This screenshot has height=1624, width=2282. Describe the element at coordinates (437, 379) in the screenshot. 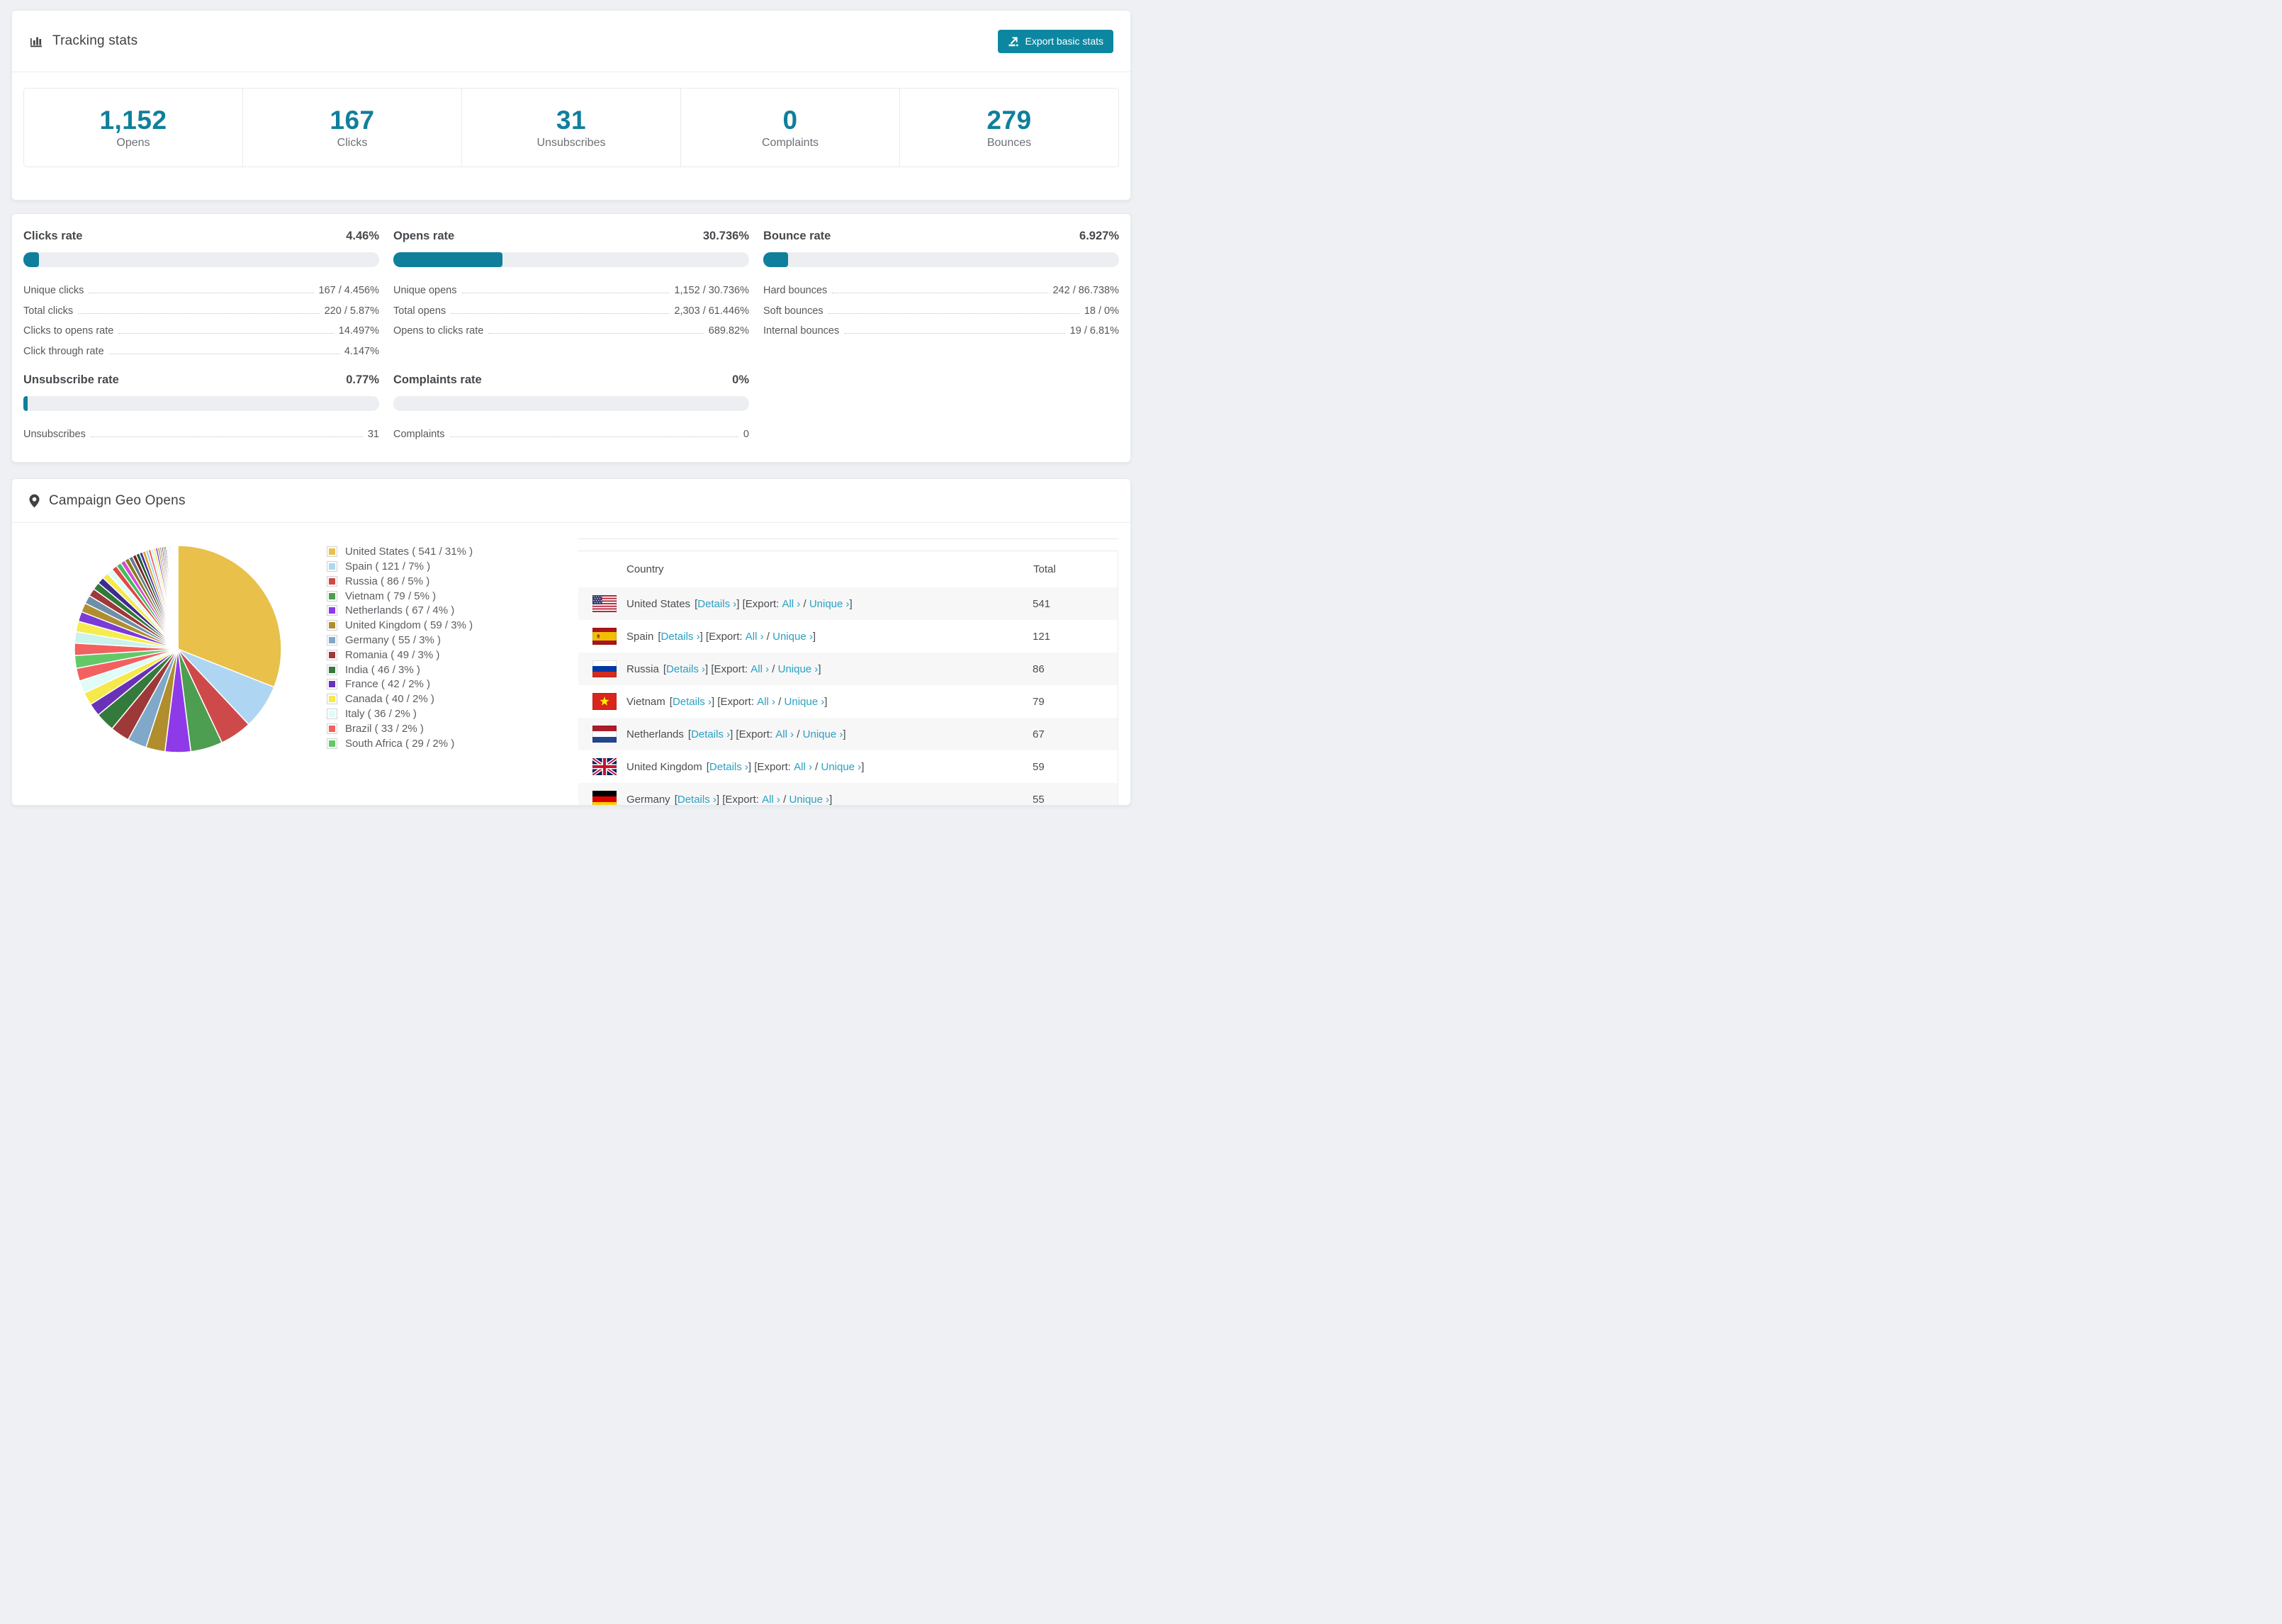

I see `rate-title: Complaints rate` at that location.